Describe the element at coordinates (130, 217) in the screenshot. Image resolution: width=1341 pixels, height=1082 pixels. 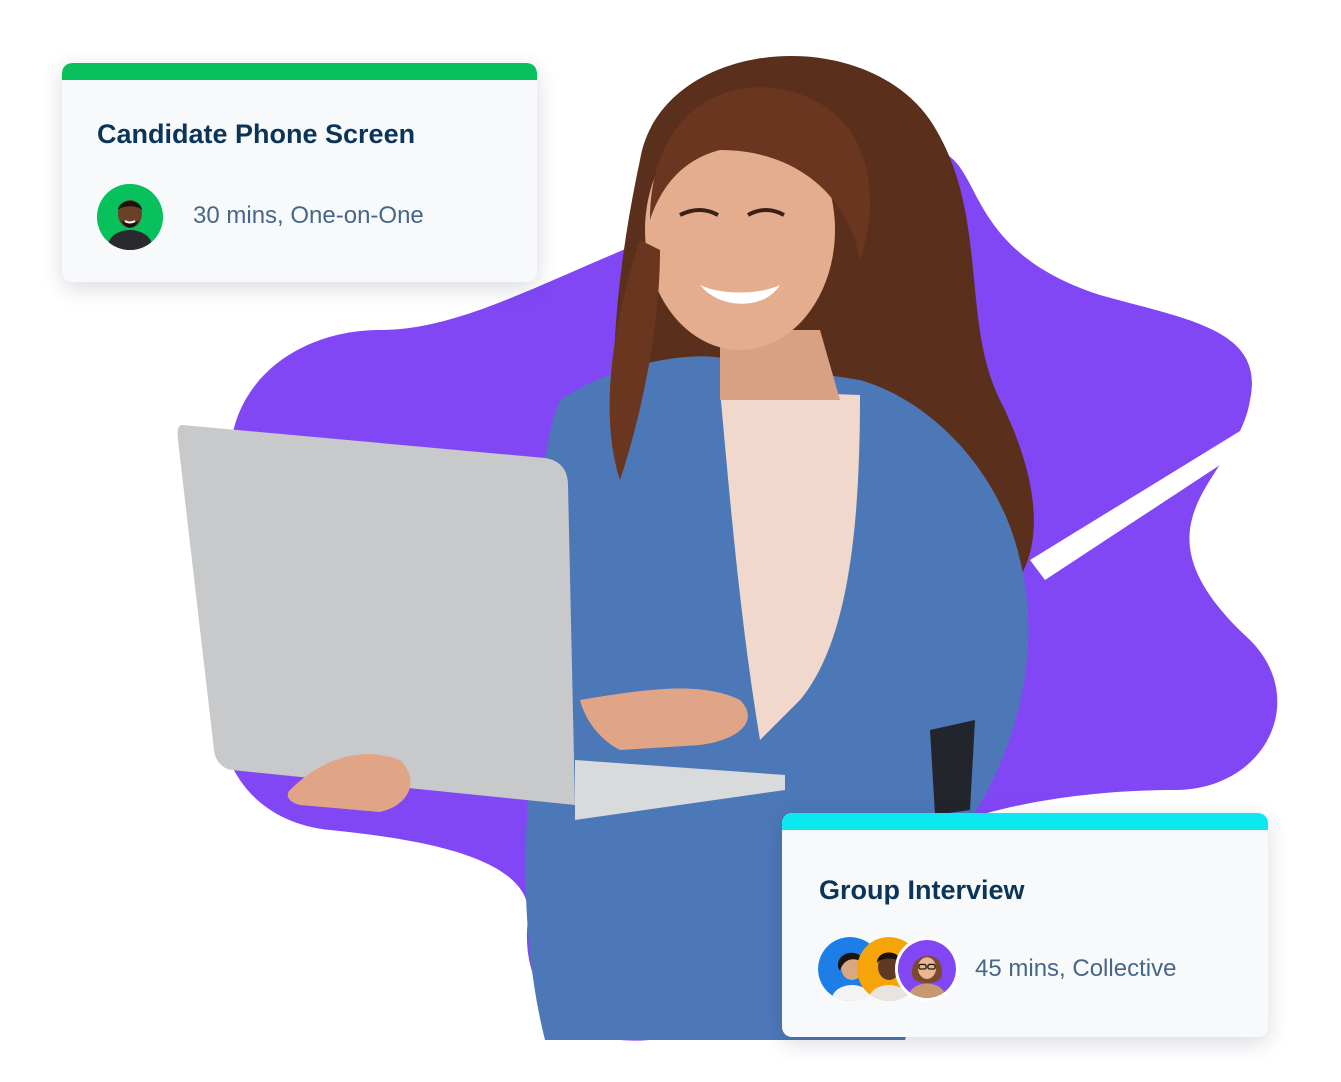
I see `avatar-man-icon` at that location.